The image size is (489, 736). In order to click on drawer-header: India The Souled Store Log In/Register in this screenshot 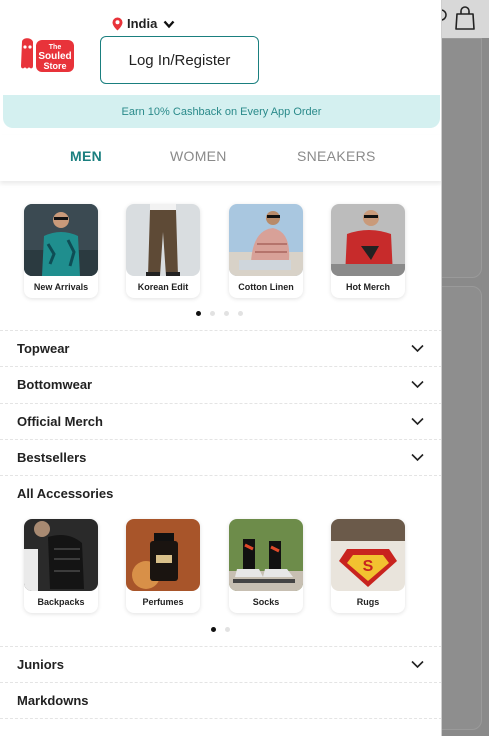, I will do `click(220, 47)`.